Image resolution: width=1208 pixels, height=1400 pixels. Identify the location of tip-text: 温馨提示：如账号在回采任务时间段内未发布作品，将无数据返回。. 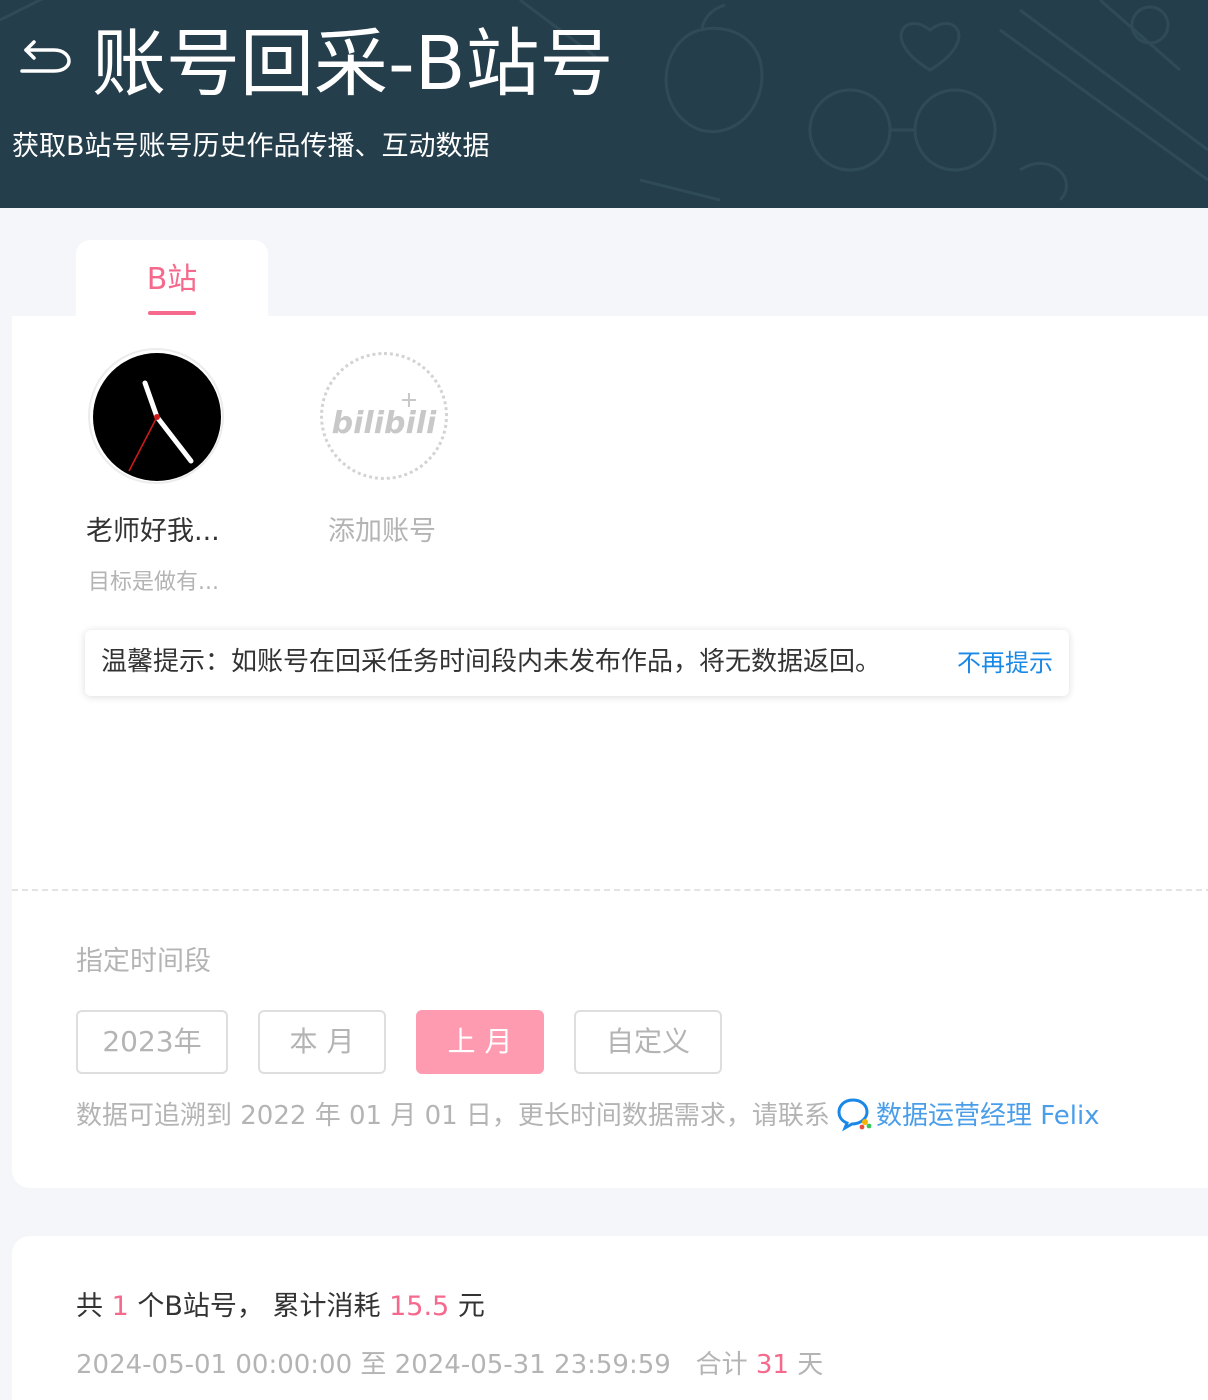
(491, 662).